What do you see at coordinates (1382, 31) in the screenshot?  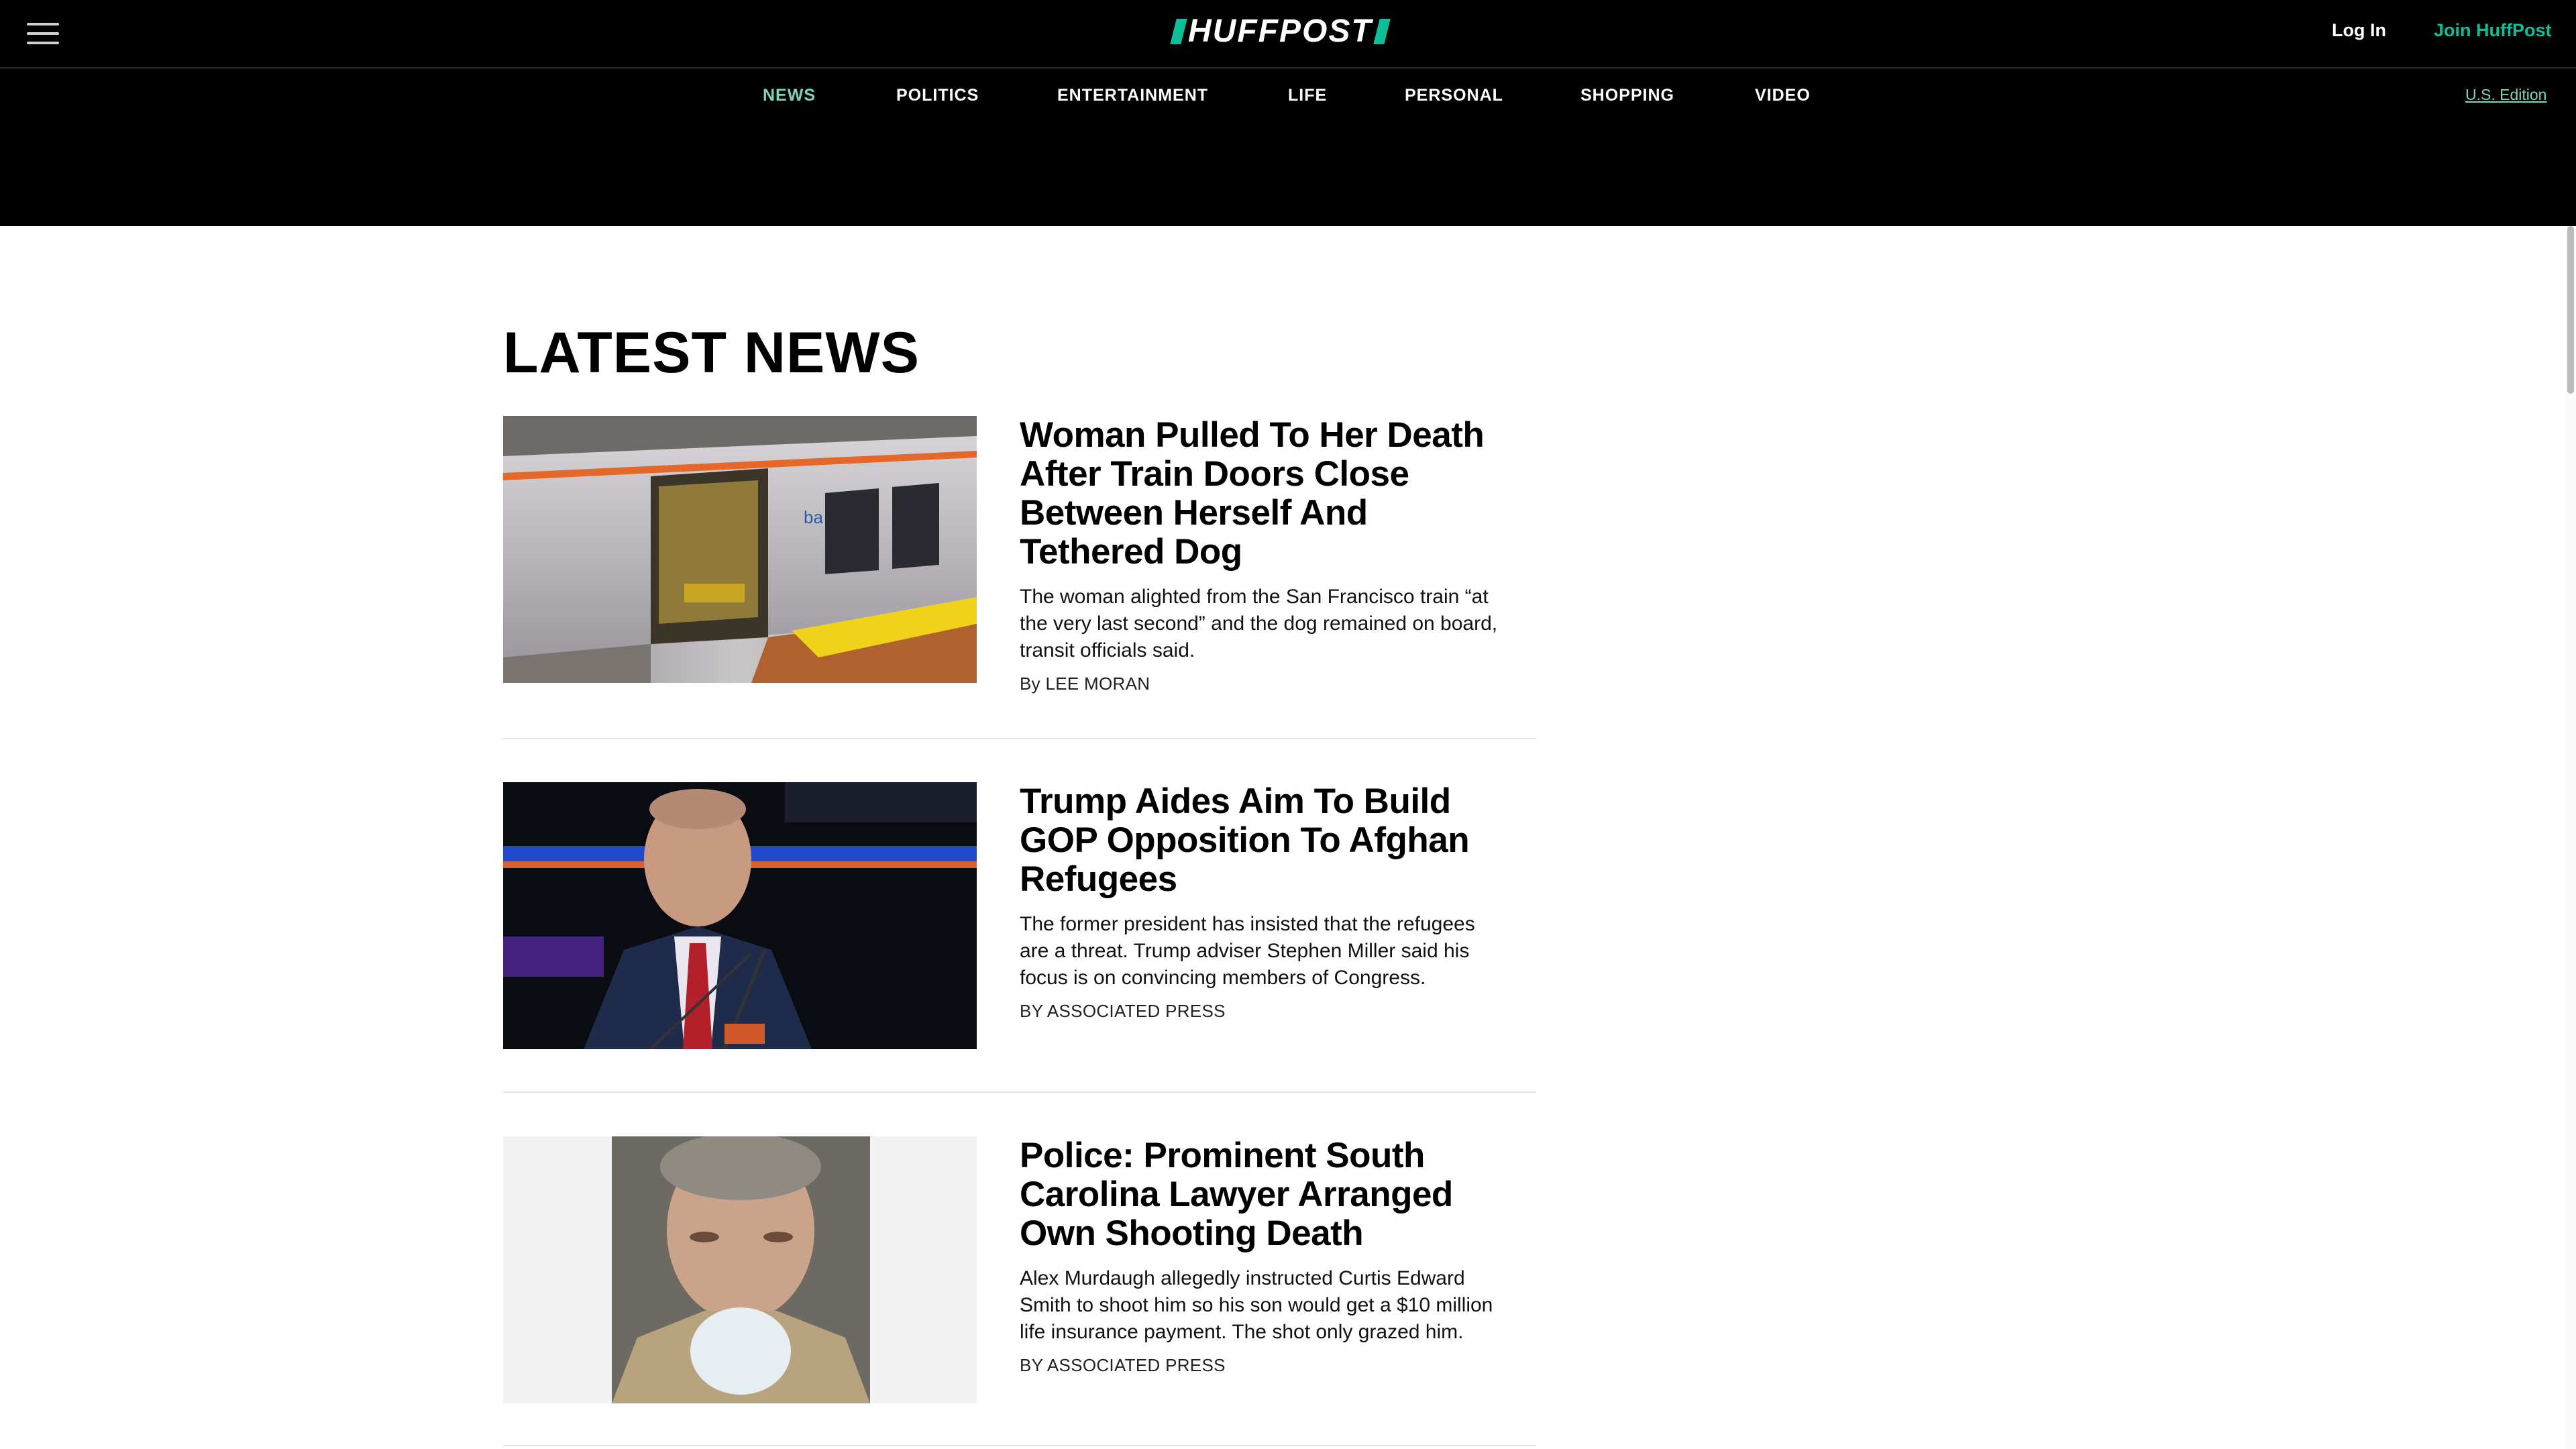 I see `logo-slash-right` at bounding box center [1382, 31].